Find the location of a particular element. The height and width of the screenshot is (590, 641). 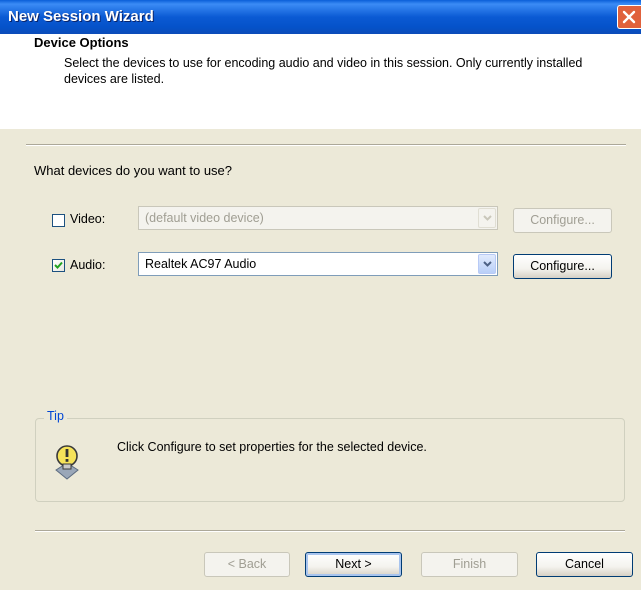

audio-device-value: Realtek AC97 Audio is located at coordinates (201, 264).